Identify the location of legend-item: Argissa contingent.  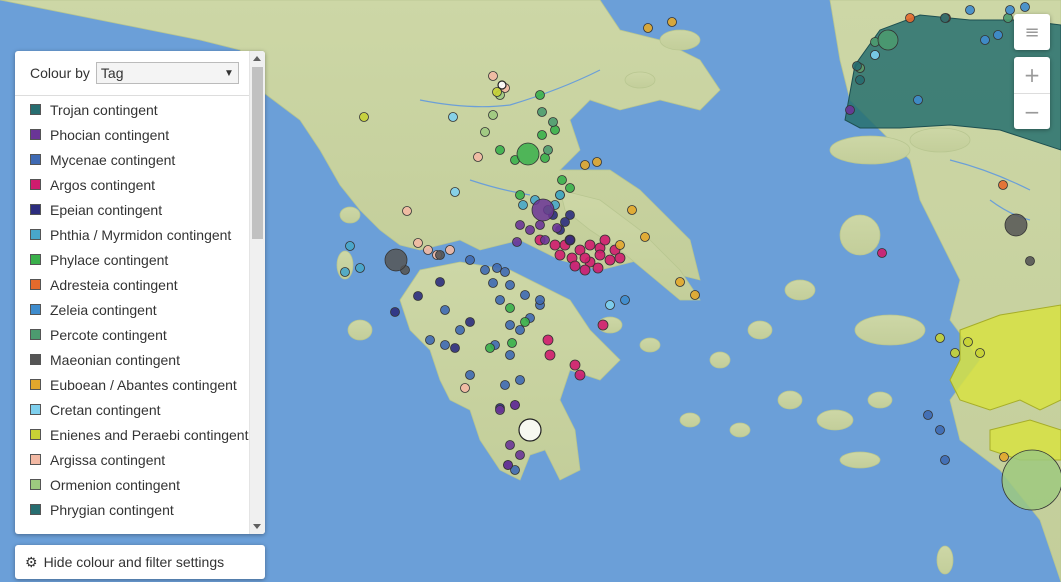
(132, 459).